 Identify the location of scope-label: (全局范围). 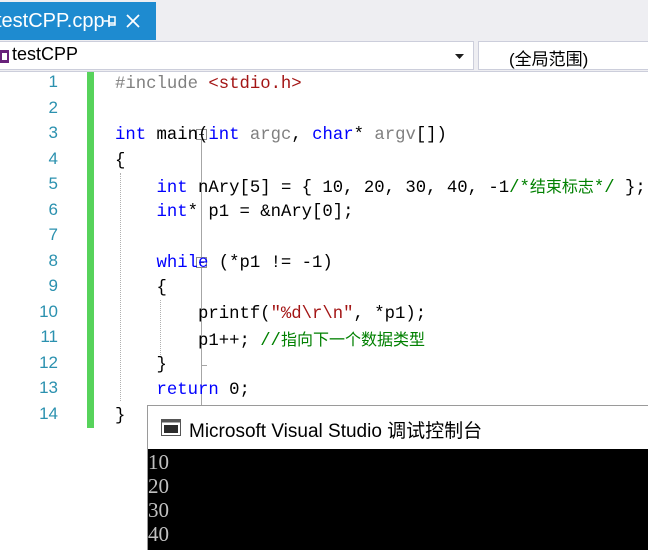
(549, 59).